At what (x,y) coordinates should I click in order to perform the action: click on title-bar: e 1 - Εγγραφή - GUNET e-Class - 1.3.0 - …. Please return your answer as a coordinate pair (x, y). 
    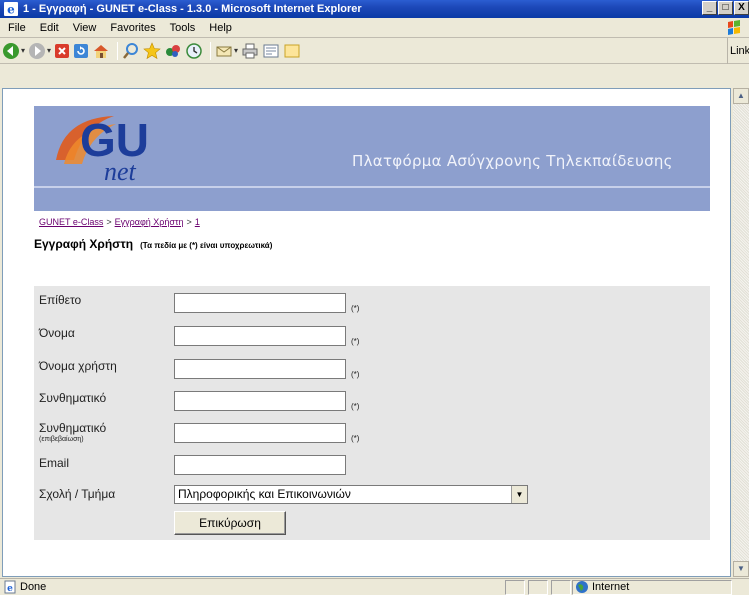
    Looking at the image, I should click on (374, 9).